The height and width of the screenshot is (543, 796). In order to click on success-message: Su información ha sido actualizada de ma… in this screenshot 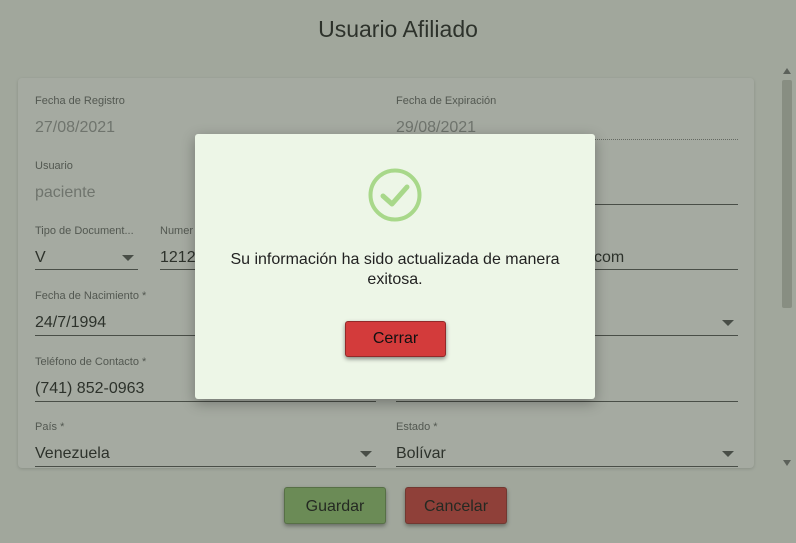, I will do `click(395, 269)`.